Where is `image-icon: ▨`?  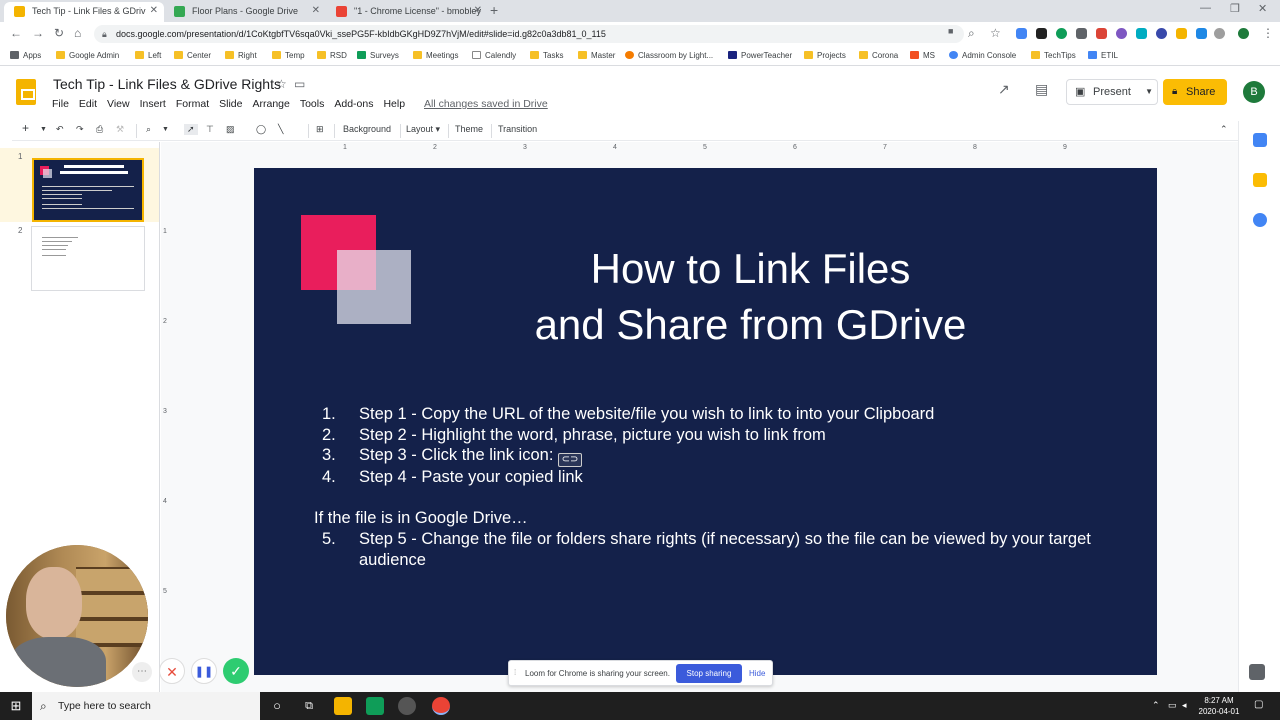 image-icon: ▨ is located at coordinates (230, 129).